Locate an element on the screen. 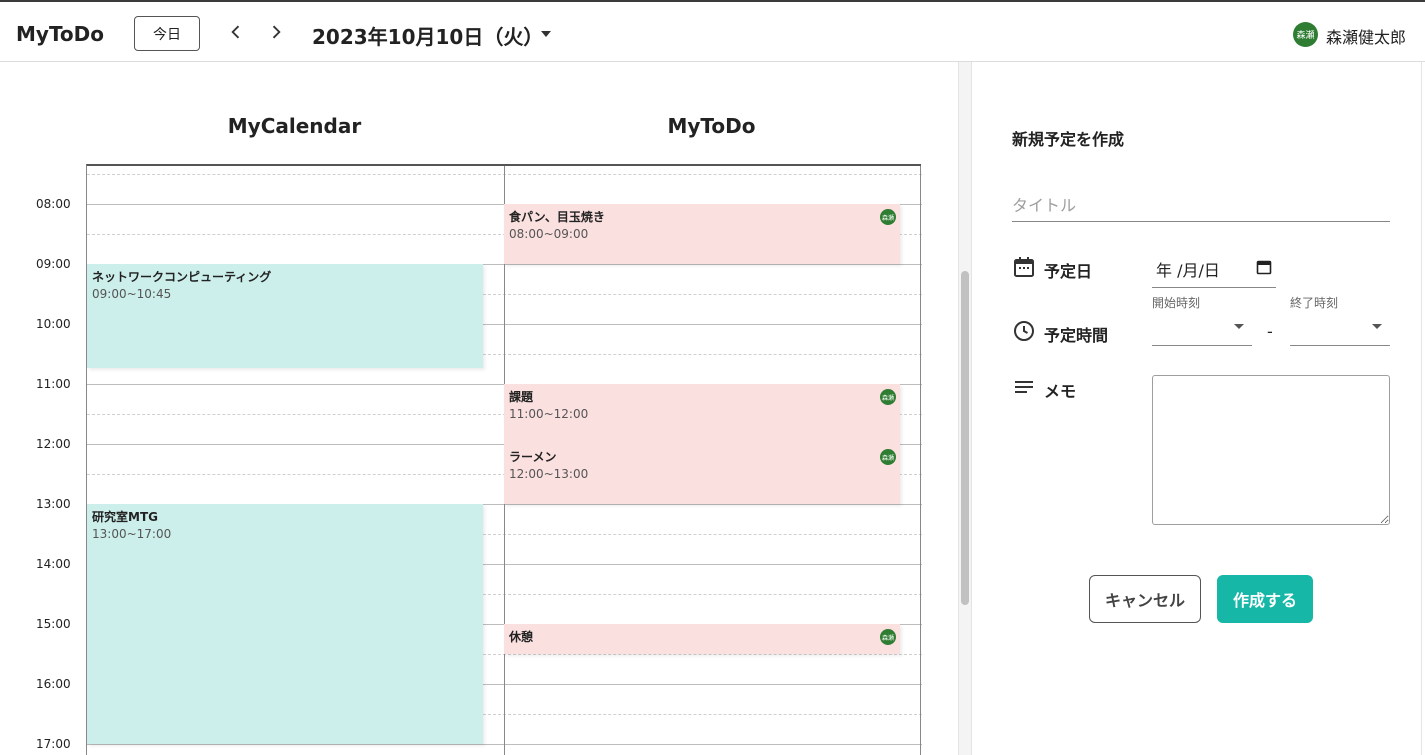 Image resolution: width=1425 pixels, height=755 pixels. date-picker-icon is located at coordinates (1264, 267).